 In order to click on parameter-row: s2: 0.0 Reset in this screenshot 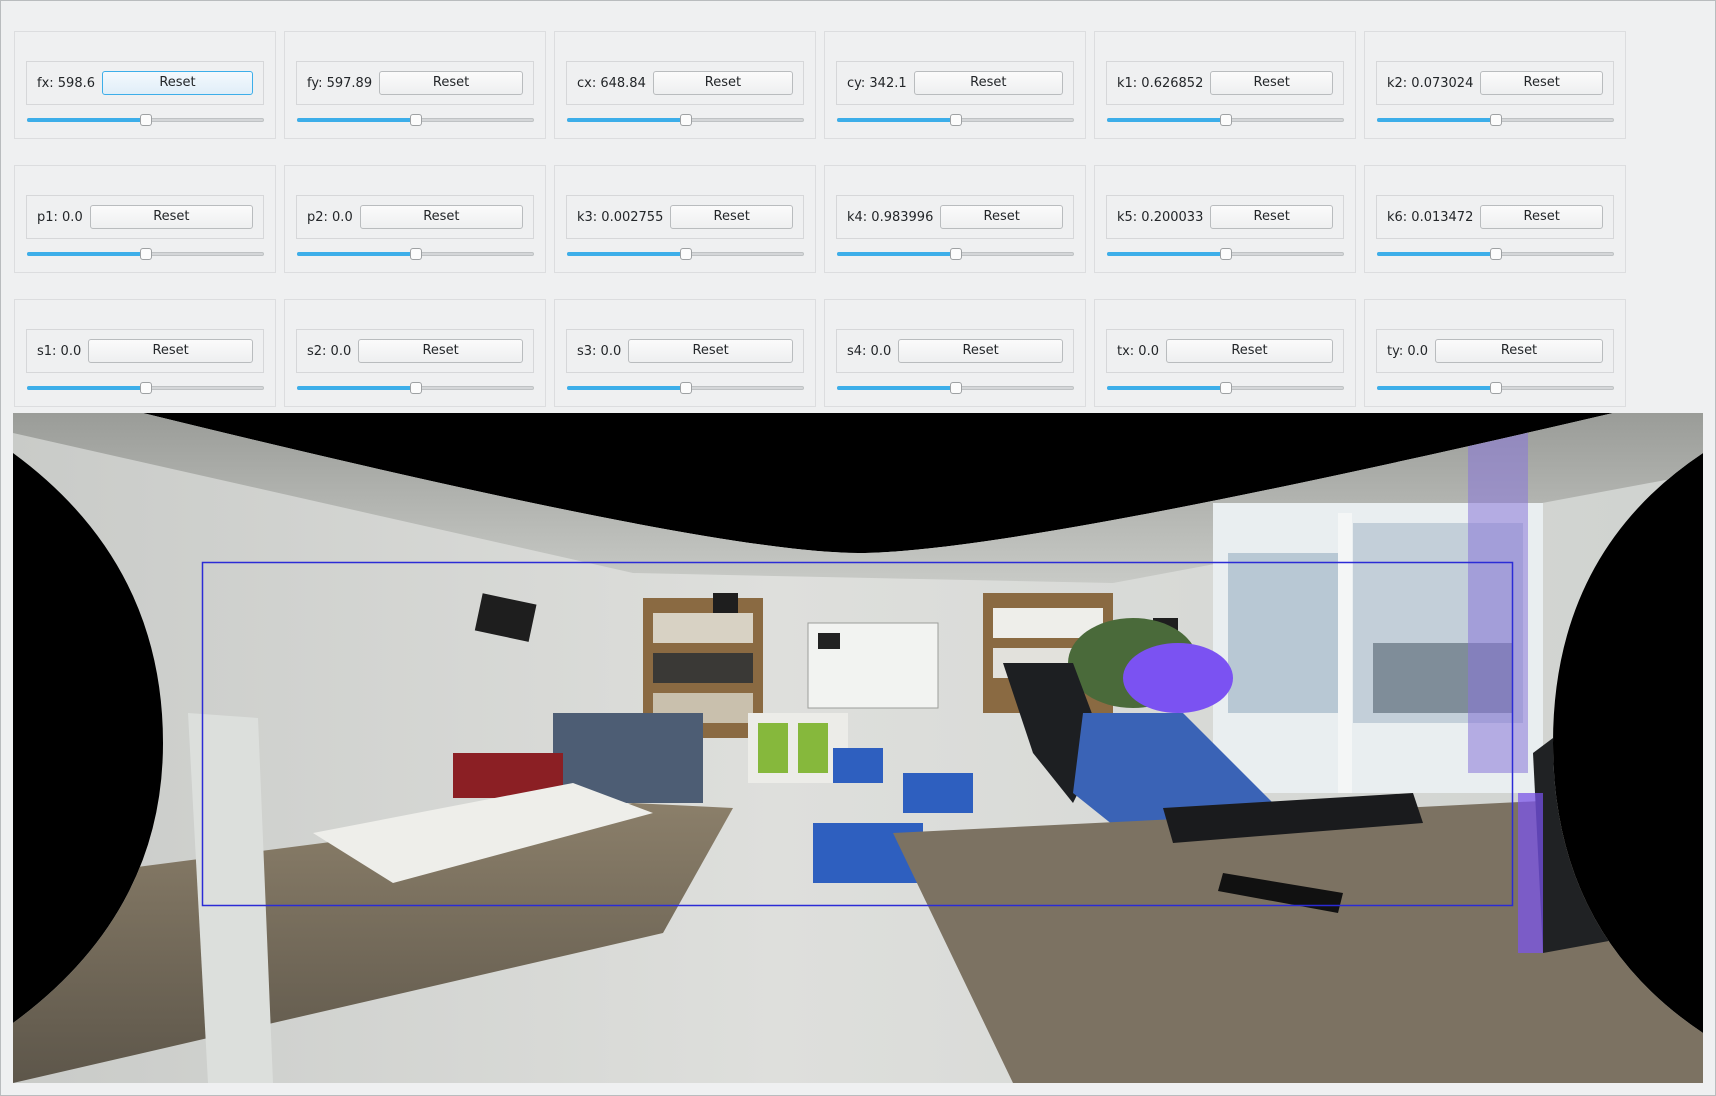, I will do `click(415, 351)`.